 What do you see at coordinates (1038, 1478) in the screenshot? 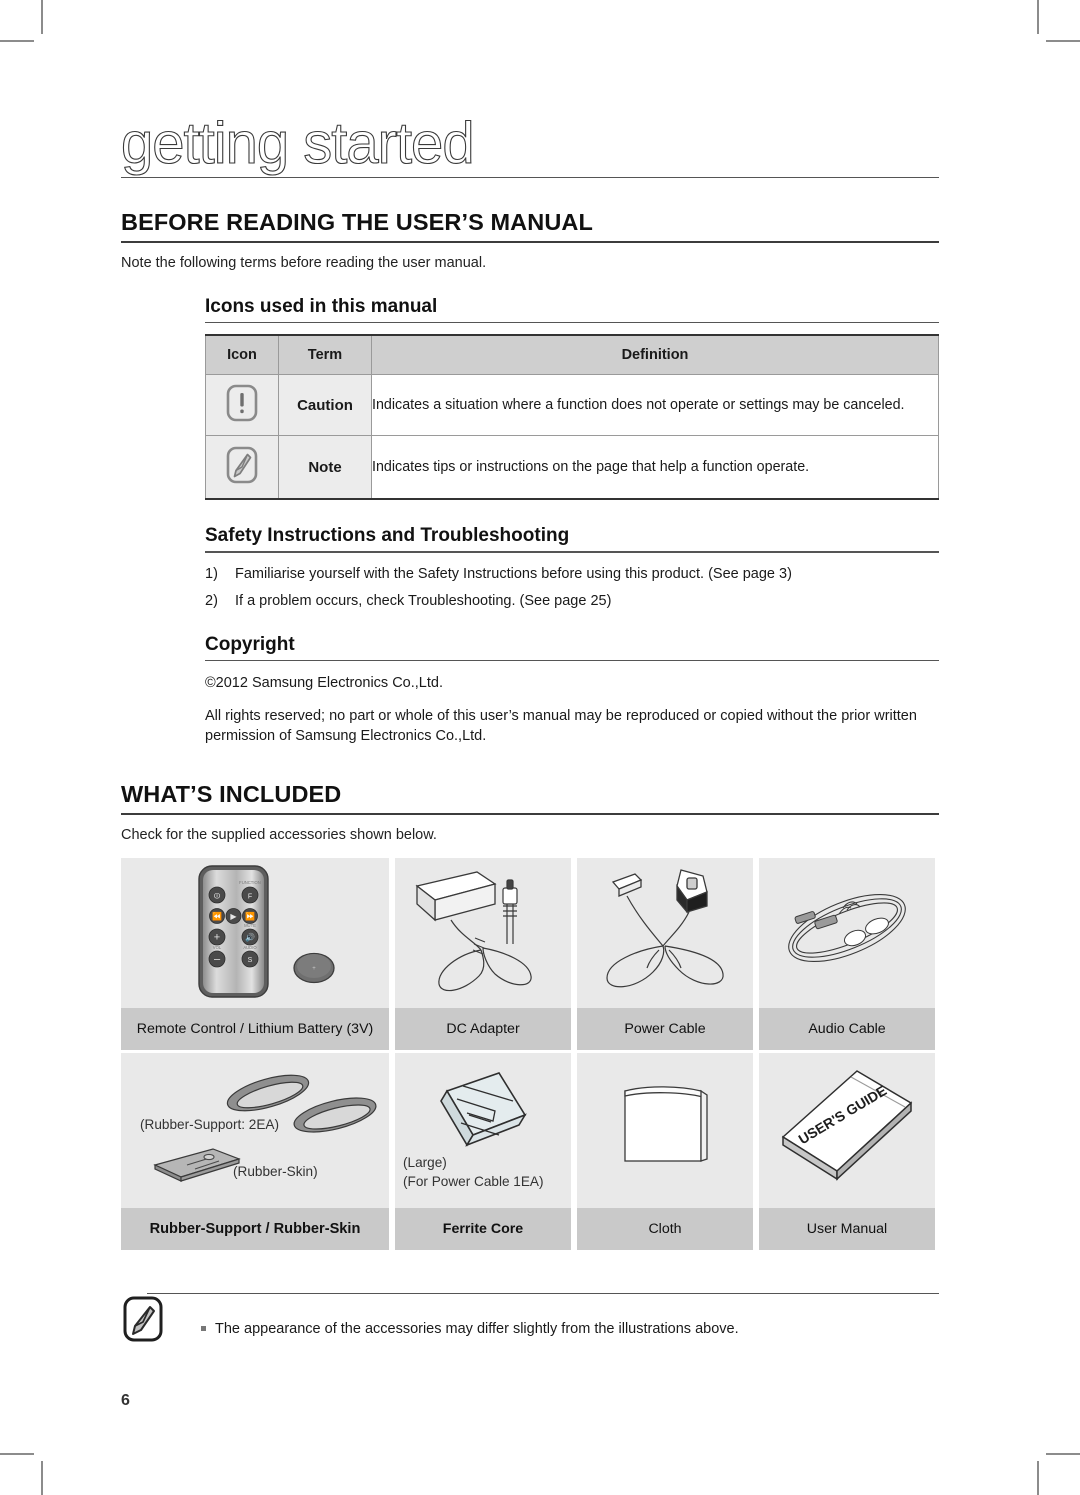
I see `crop-mark-bottom-right-vertical` at bounding box center [1038, 1478].